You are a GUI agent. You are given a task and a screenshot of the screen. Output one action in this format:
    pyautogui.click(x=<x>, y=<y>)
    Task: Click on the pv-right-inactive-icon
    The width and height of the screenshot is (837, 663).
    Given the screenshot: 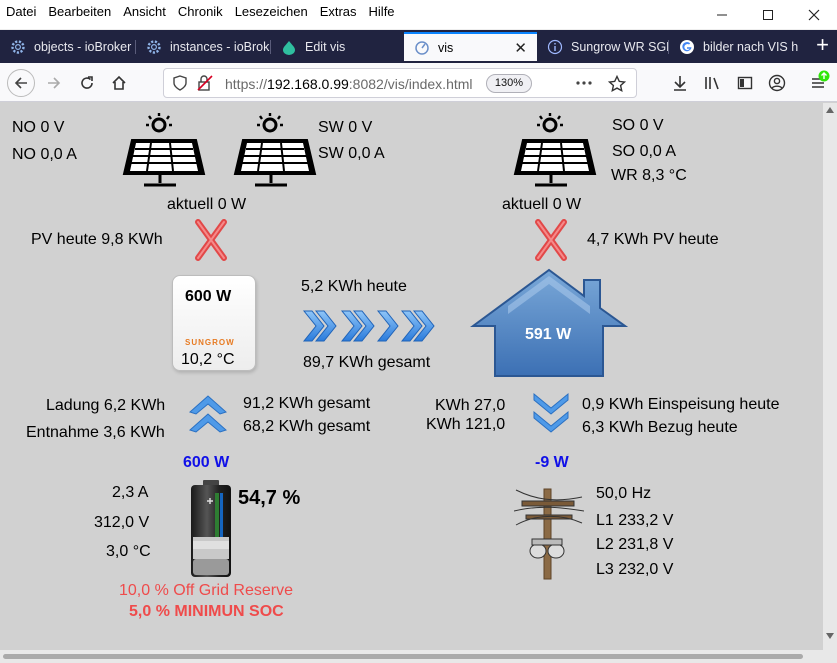 What is the action you would take?
    pyautogui.click(x=551, y=240)
    